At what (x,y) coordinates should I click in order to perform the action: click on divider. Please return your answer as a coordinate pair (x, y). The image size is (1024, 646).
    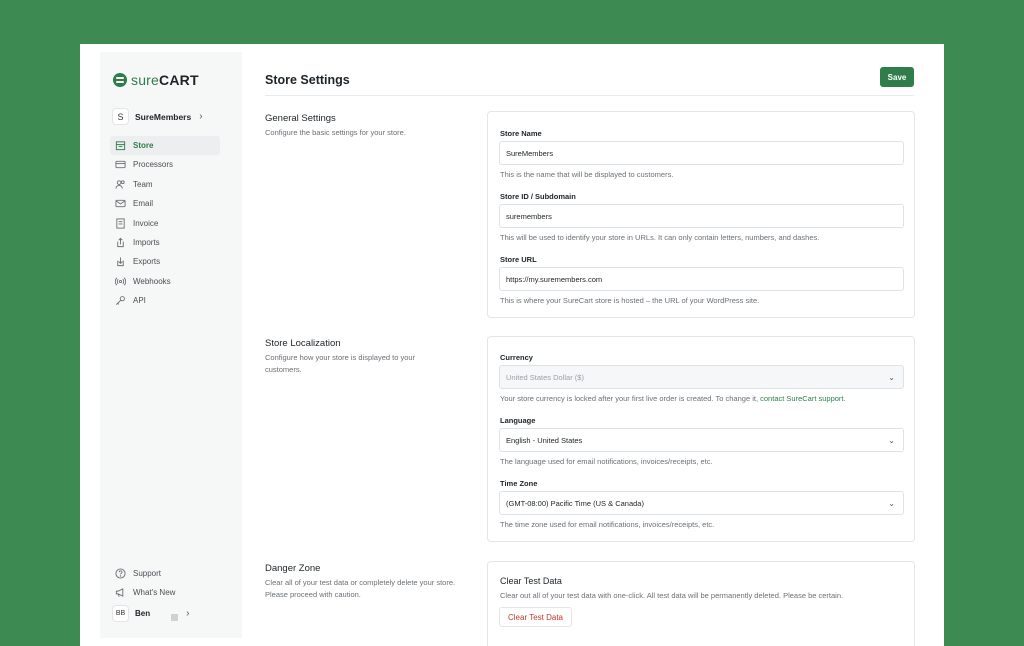
    Looking at the image, I should click on (589, 95).